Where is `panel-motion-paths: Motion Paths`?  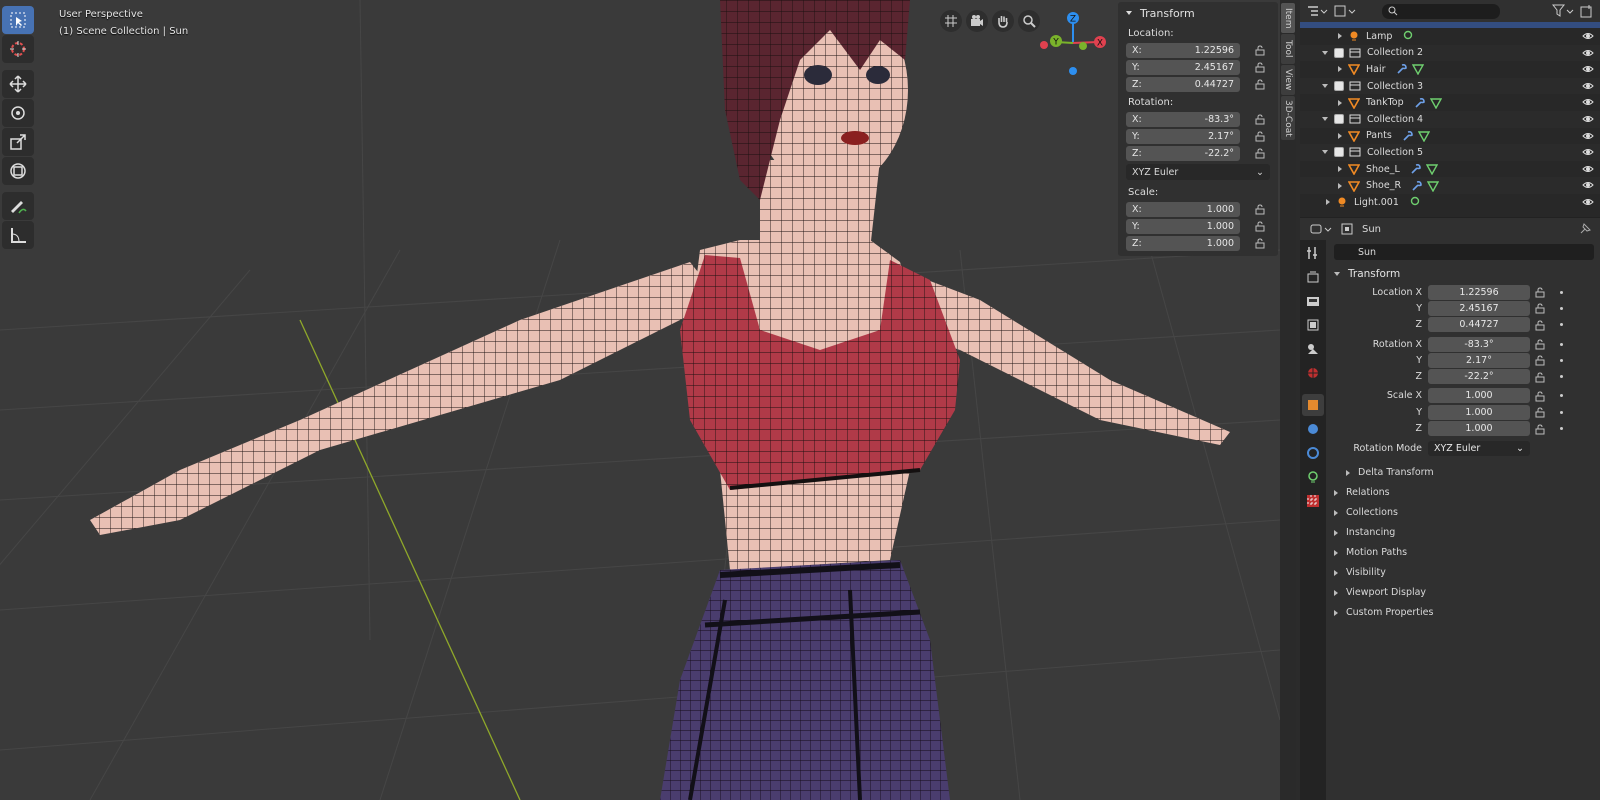
panel-motion-paths: Motion Paths is located at coordinates (1464, 553).